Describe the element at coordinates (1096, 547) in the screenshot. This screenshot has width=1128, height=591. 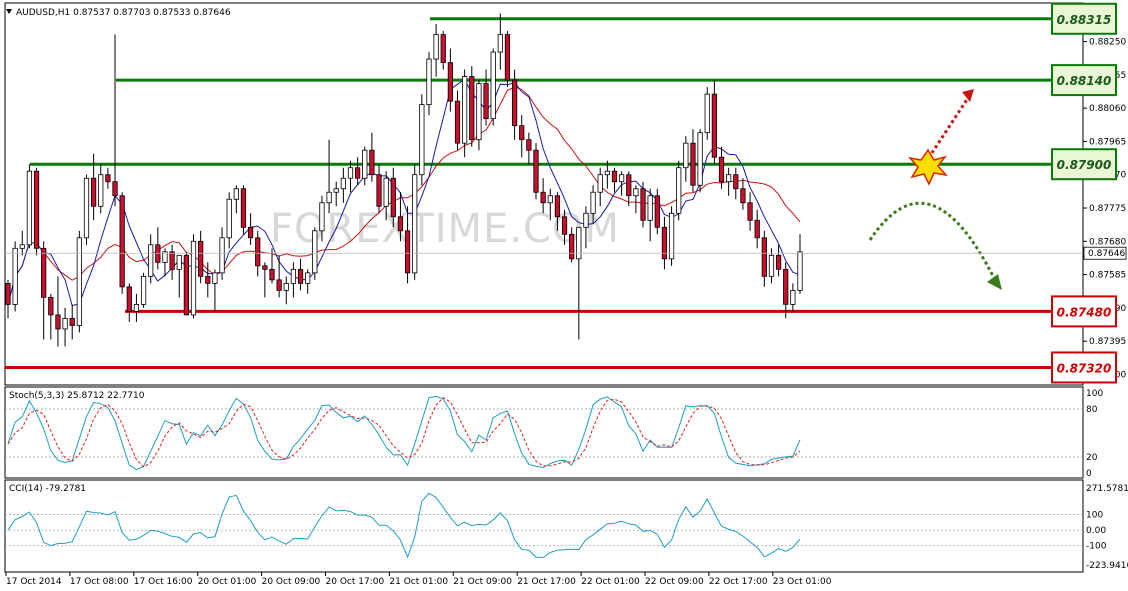
I see `cci-axis-label: -100` at that location.